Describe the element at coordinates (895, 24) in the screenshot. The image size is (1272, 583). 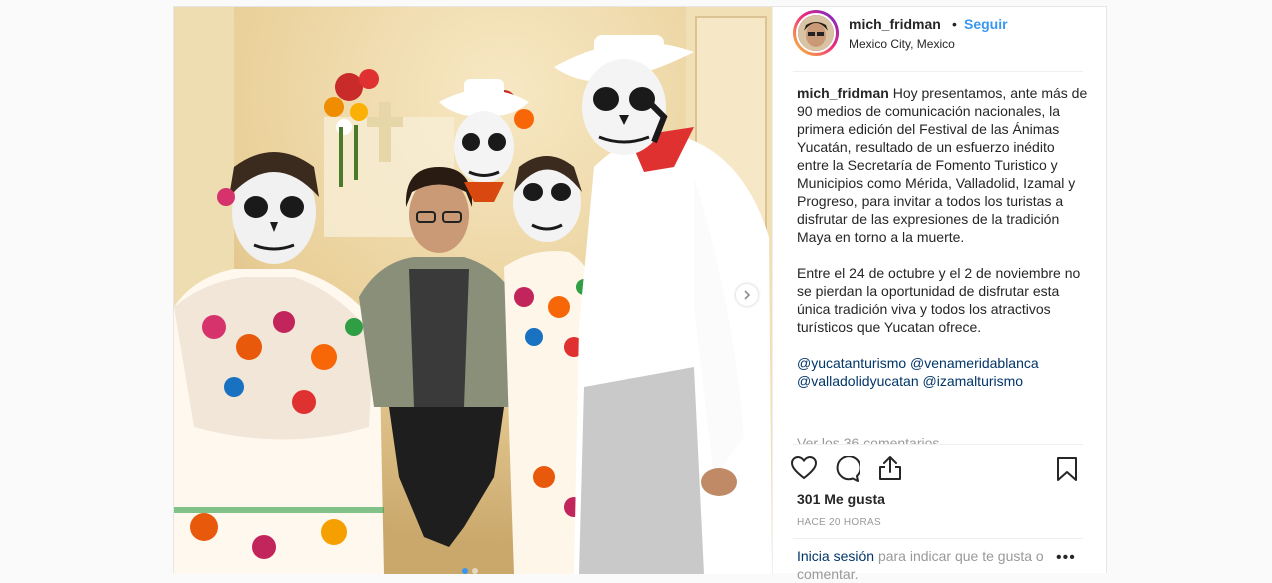
I see `header-username: mich_fridman` at that location.